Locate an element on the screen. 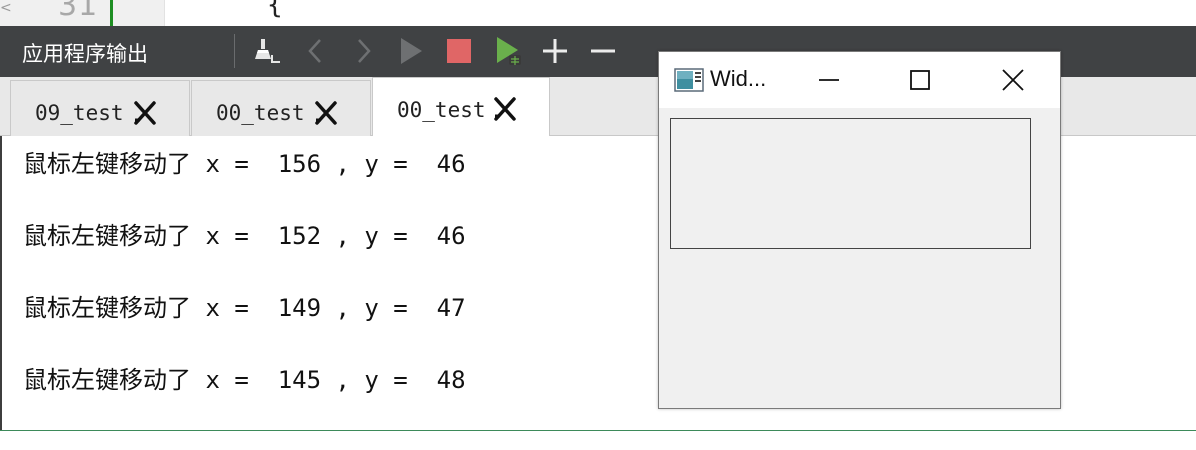 Image resolution: width=1196 pixels, height=450 pixels. output-line: 鼠标左键移动了 x = 152 , y = 46 is located at coordinates (244, 236).